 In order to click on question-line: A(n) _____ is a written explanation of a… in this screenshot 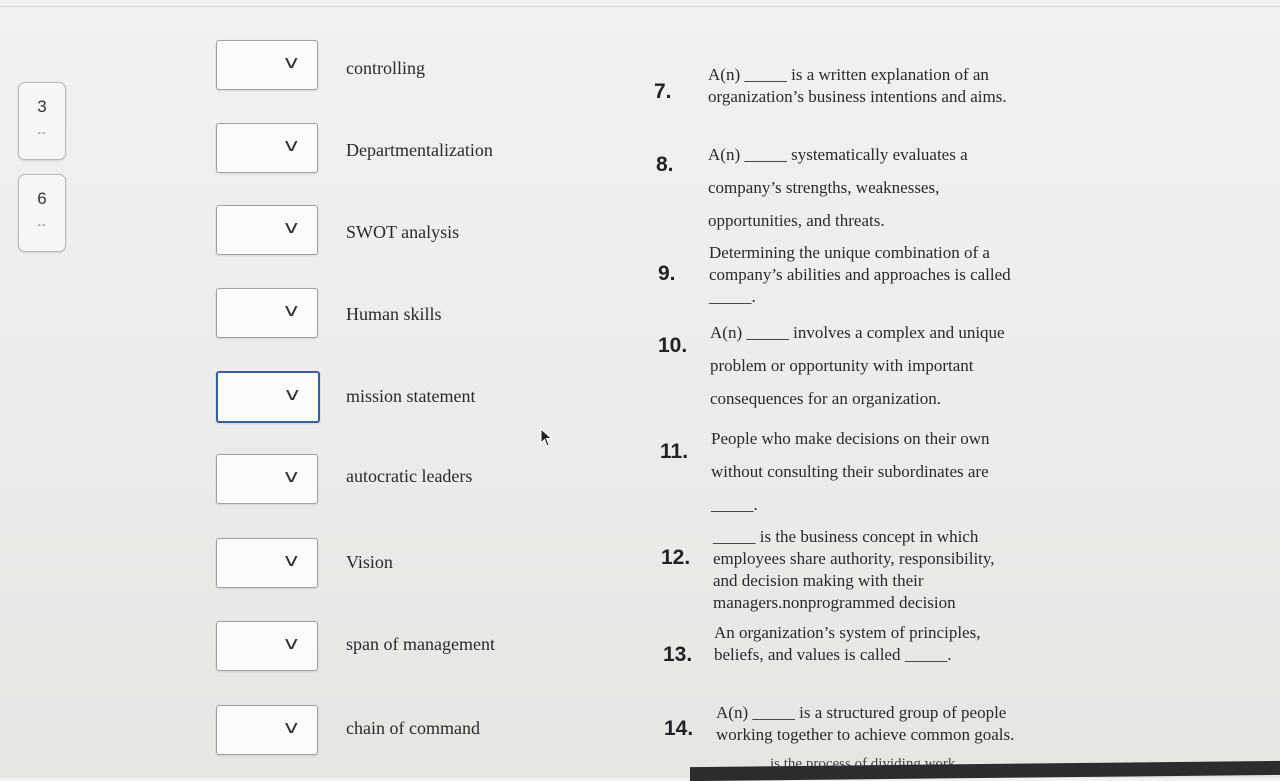, I will do `click(848, 74)`.